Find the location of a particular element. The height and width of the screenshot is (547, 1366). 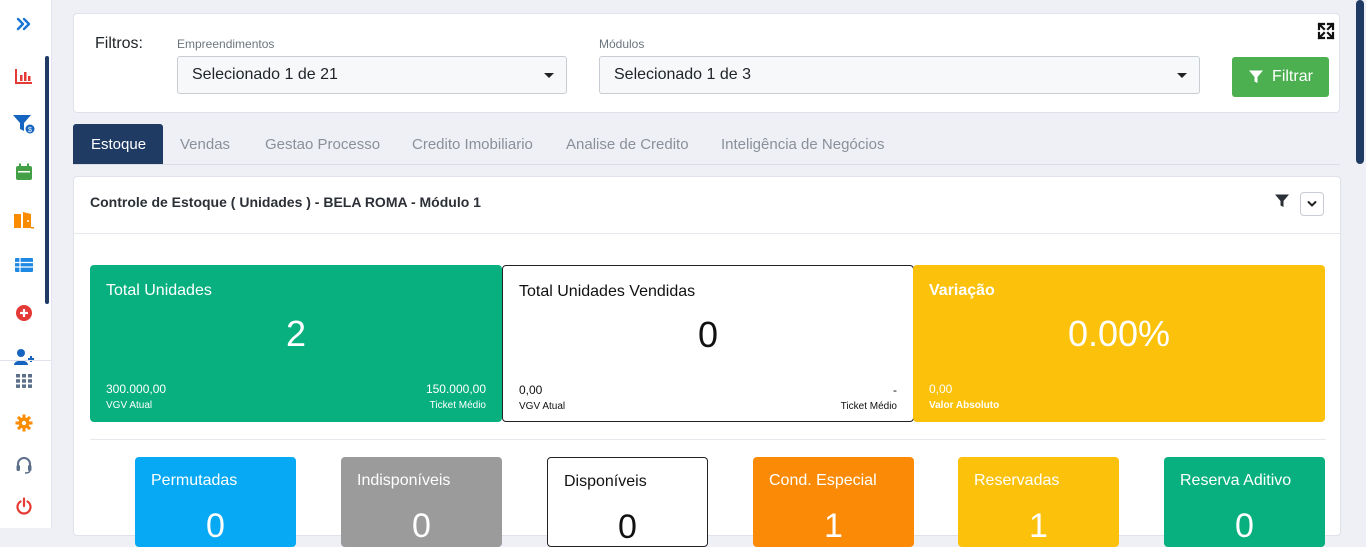

calendar-icon is located at coordinates (24, 171).